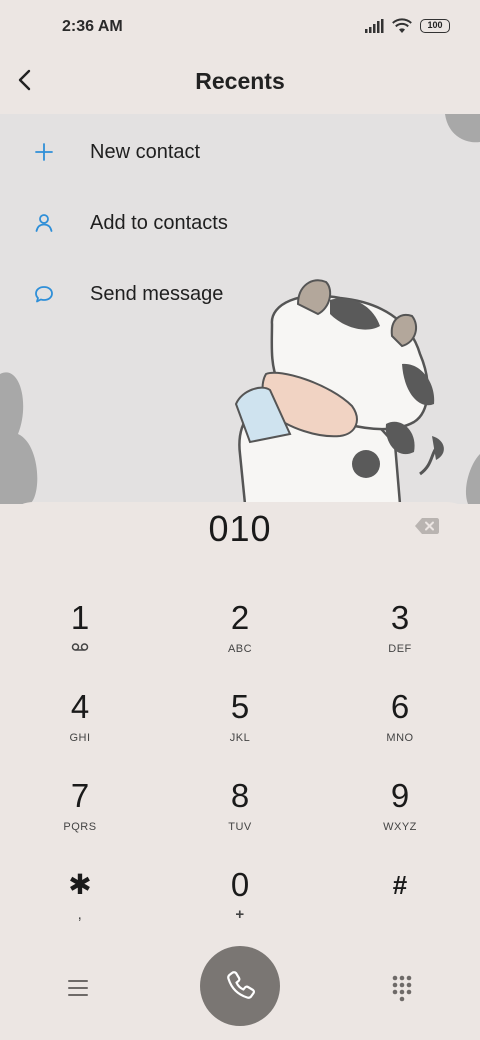 Image resolution: width=480 pixels, height=1040 pixels. I want to click on battery-level: 100, so click(435, 25).